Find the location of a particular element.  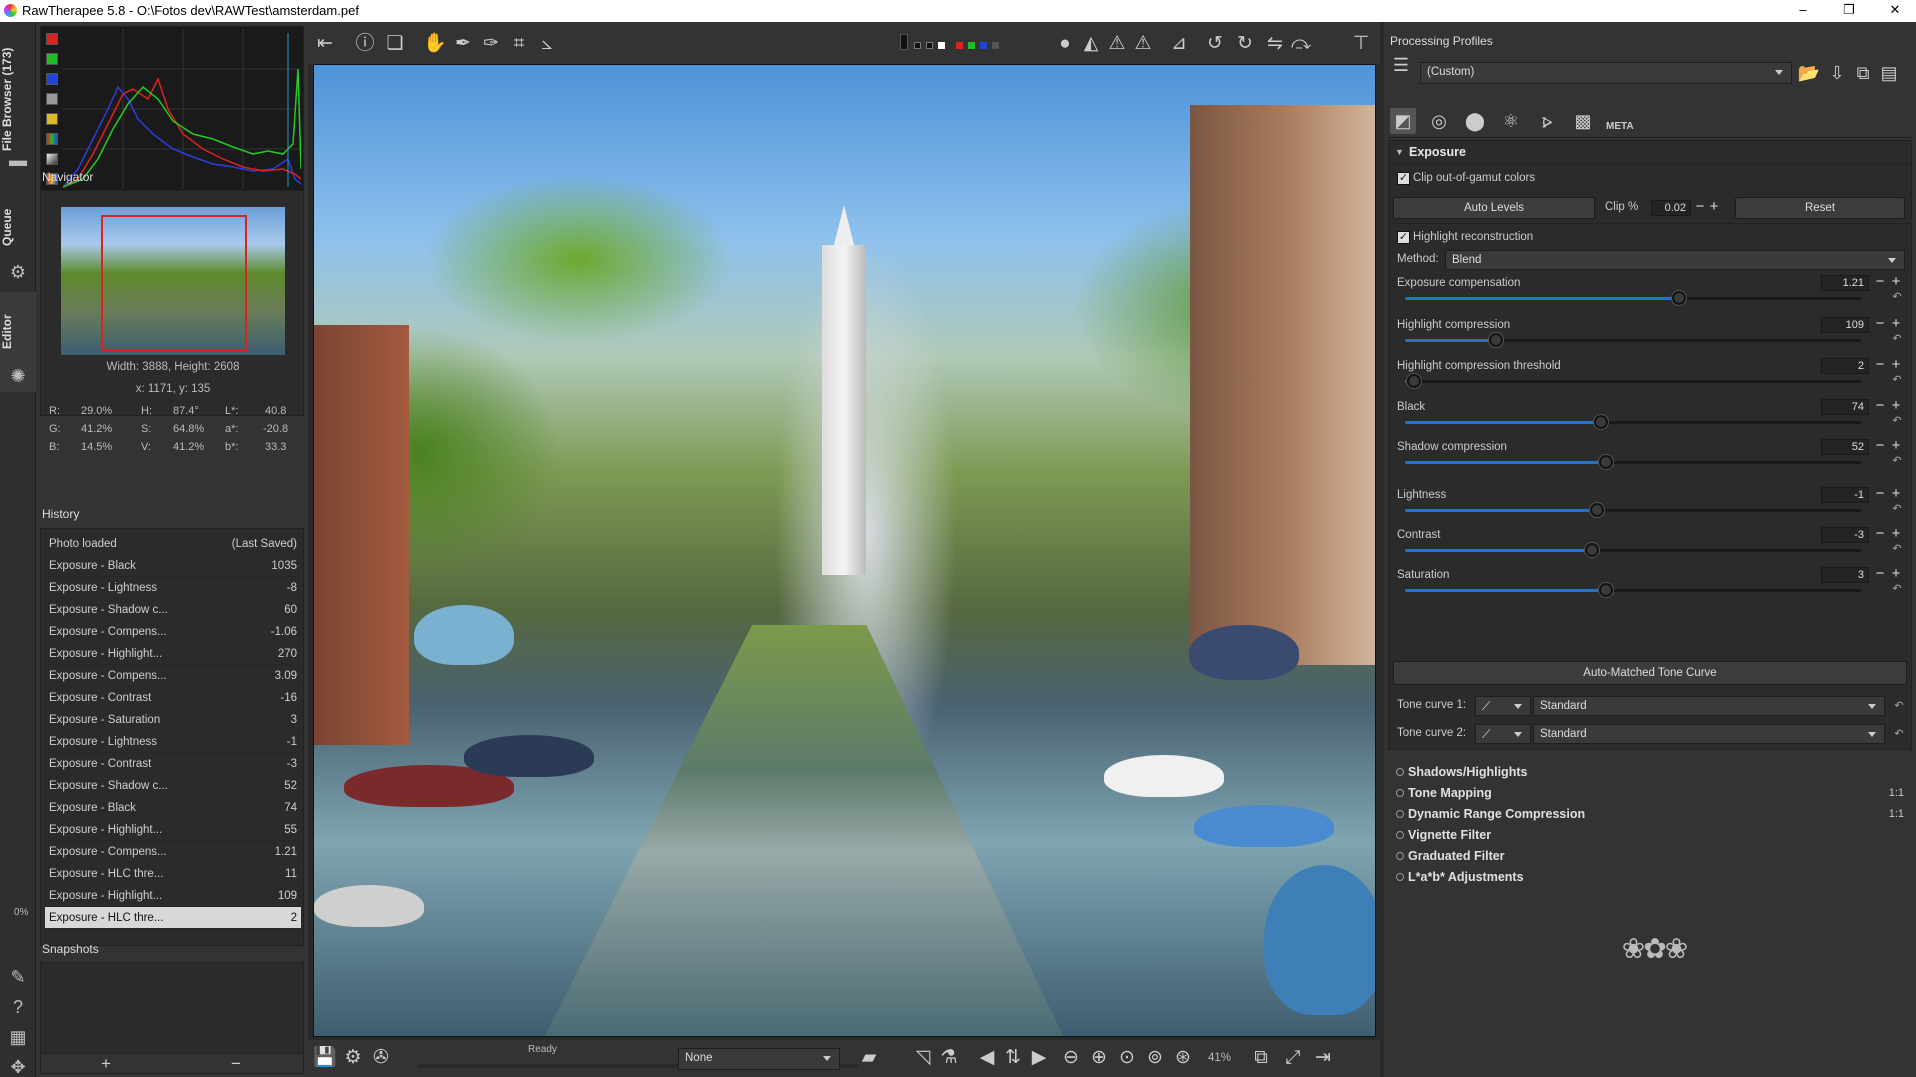

white-balance-picker-icon: ✒ is located at coordinates (463, 44).